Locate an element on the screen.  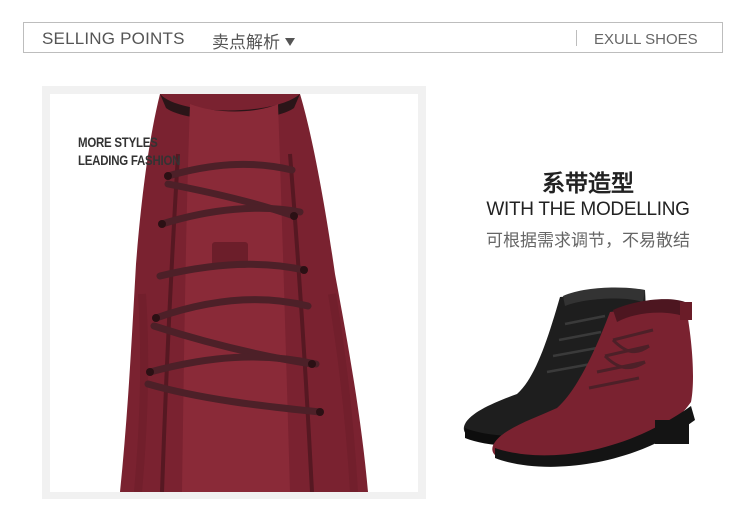
feature-subtitle: 可根据需求调节，不易散结 is located at coordinates (588, 241).